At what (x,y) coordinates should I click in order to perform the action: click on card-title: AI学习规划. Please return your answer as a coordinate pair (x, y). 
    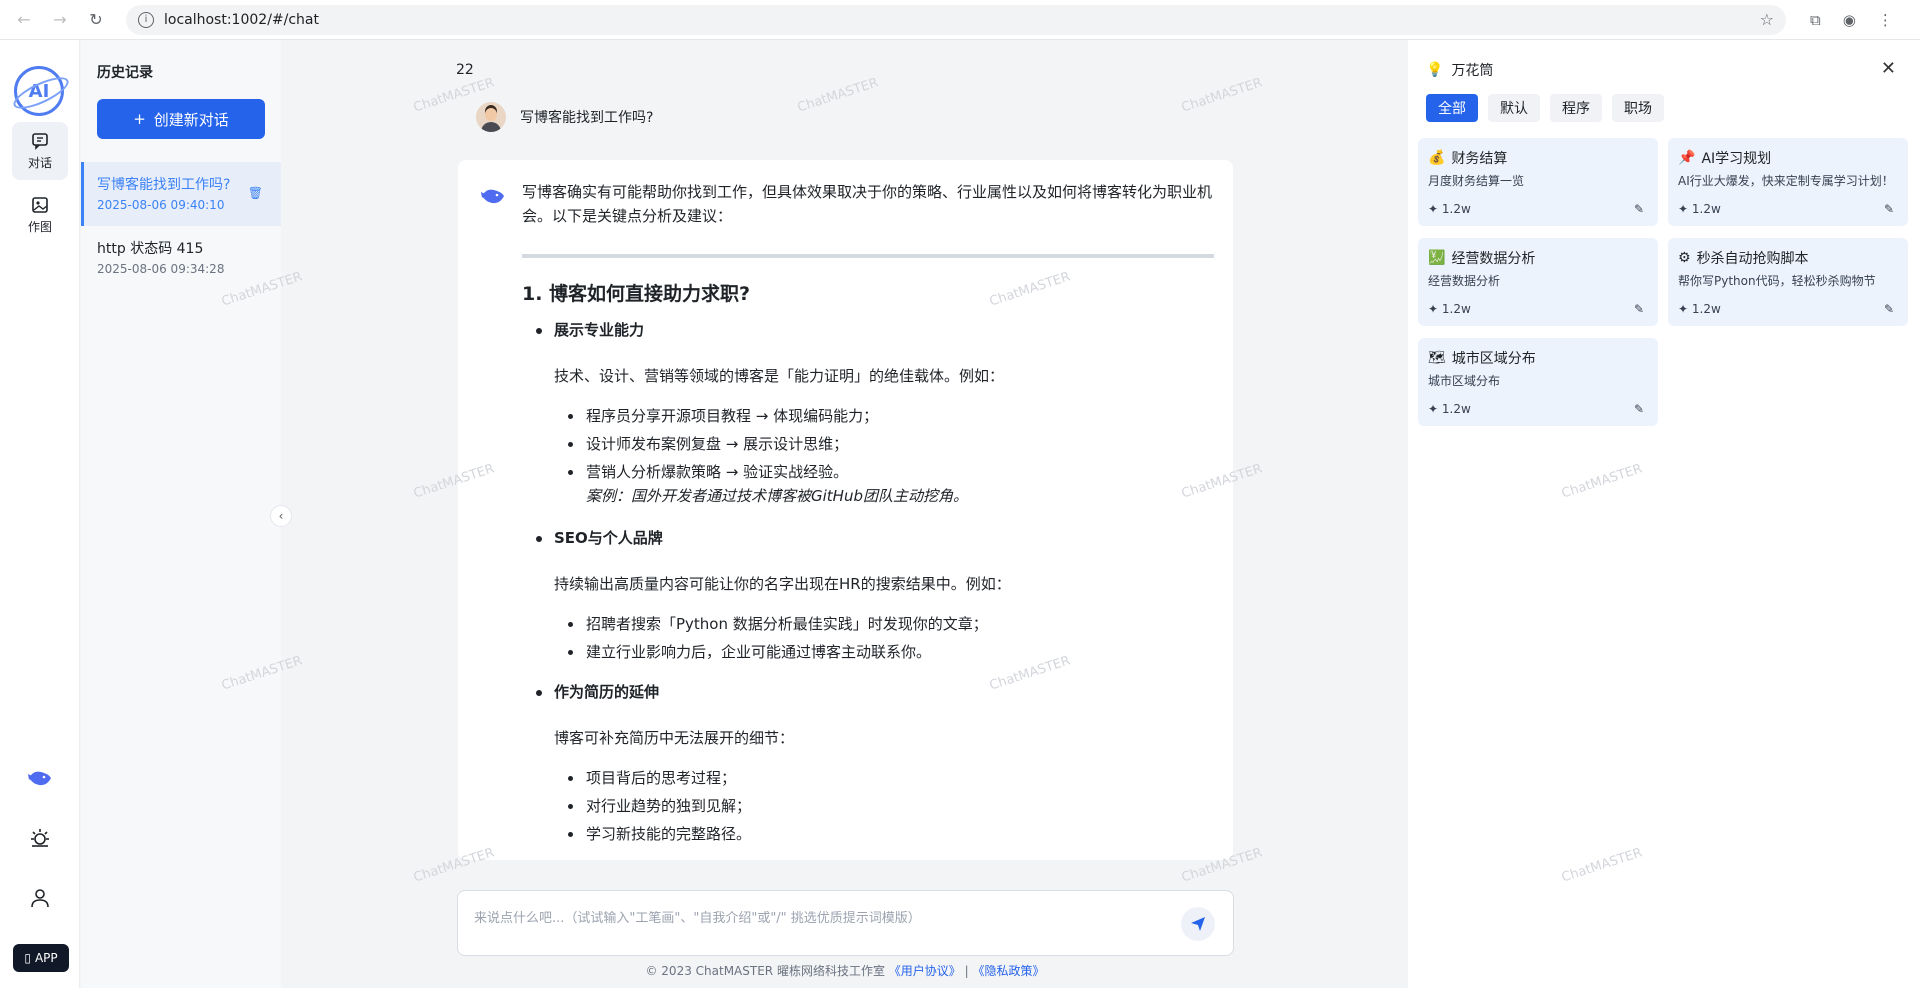
    Looking at the image, I should click on (1736, 159).